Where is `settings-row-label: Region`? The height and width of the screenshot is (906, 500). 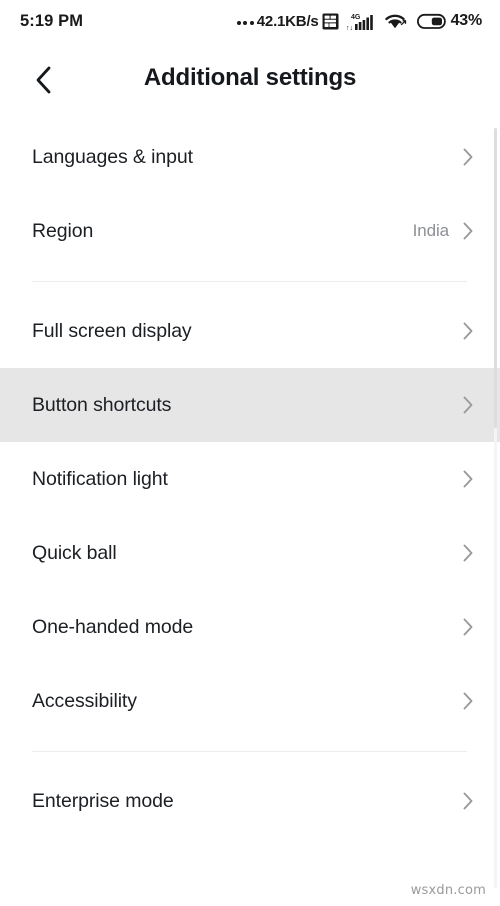 settings-row-label: Region is located at coordinates (63, 230).